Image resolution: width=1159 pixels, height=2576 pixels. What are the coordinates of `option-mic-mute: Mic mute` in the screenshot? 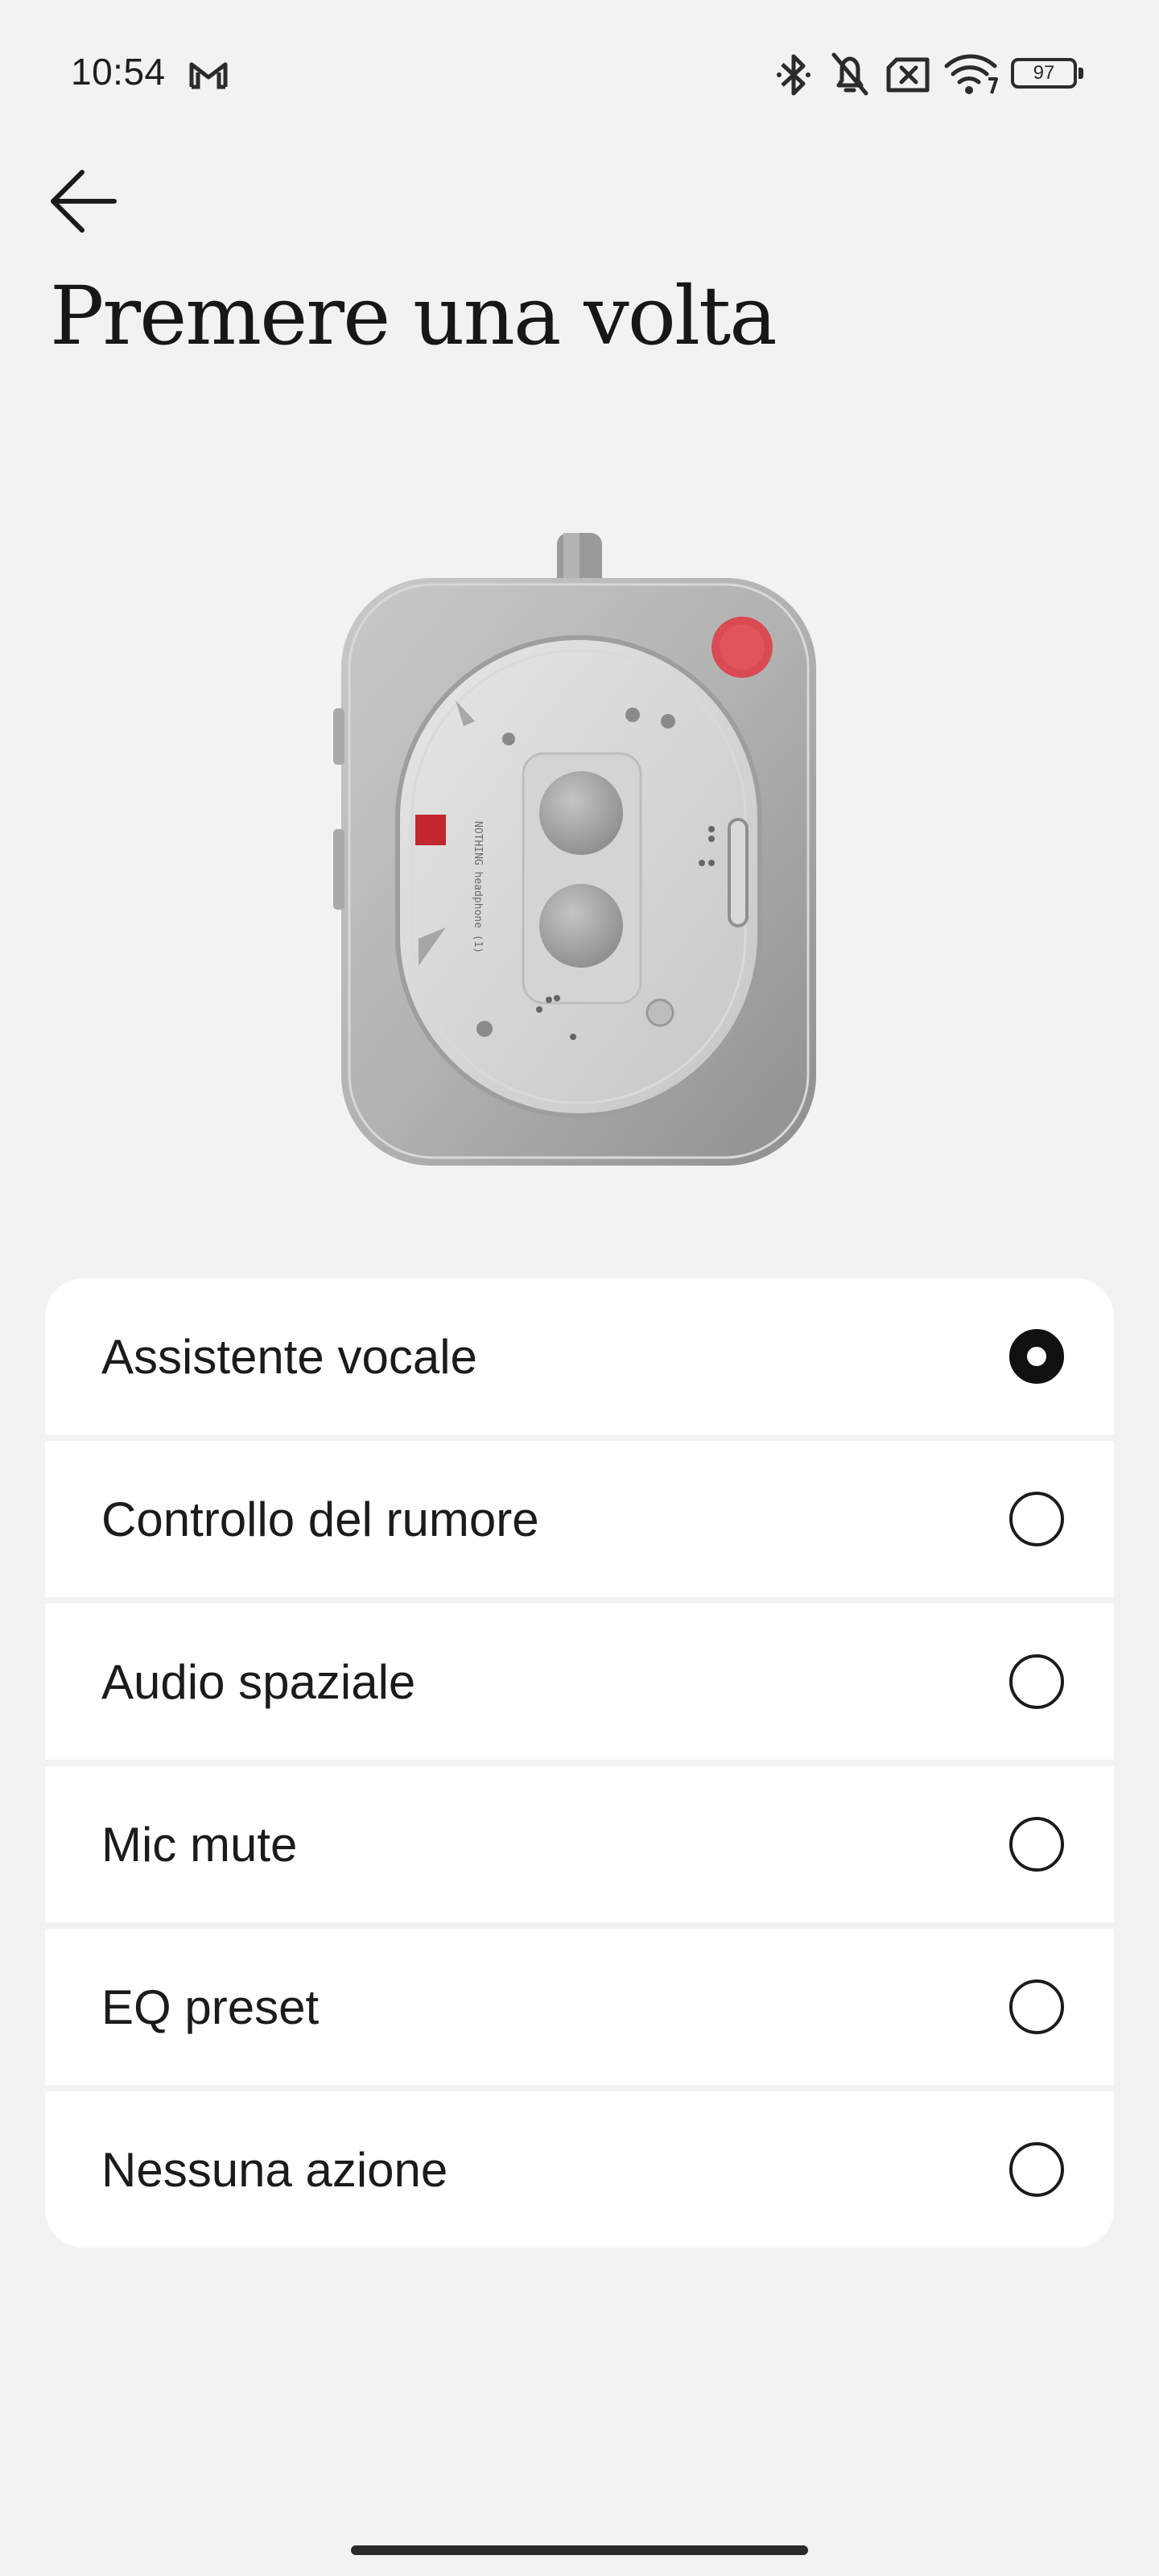 It's located at (579, 1844).